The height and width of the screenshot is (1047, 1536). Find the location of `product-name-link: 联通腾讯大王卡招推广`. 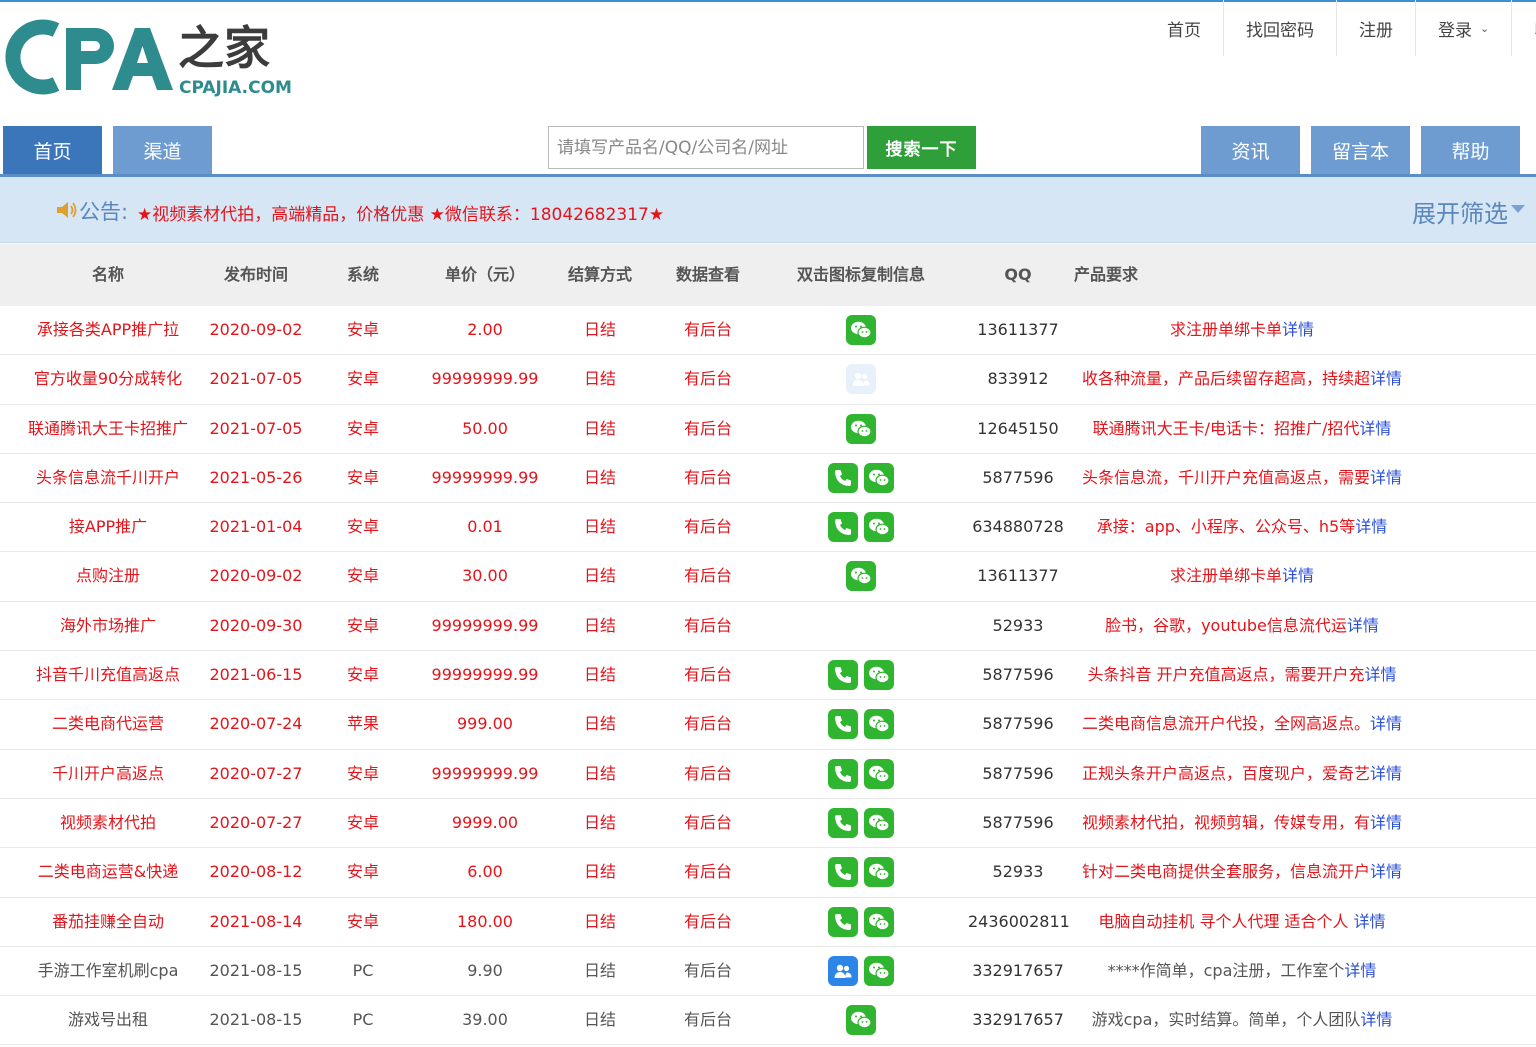

product-name-link: 联通腾讯大王卡招推广 is located at coordinates (108, 429).